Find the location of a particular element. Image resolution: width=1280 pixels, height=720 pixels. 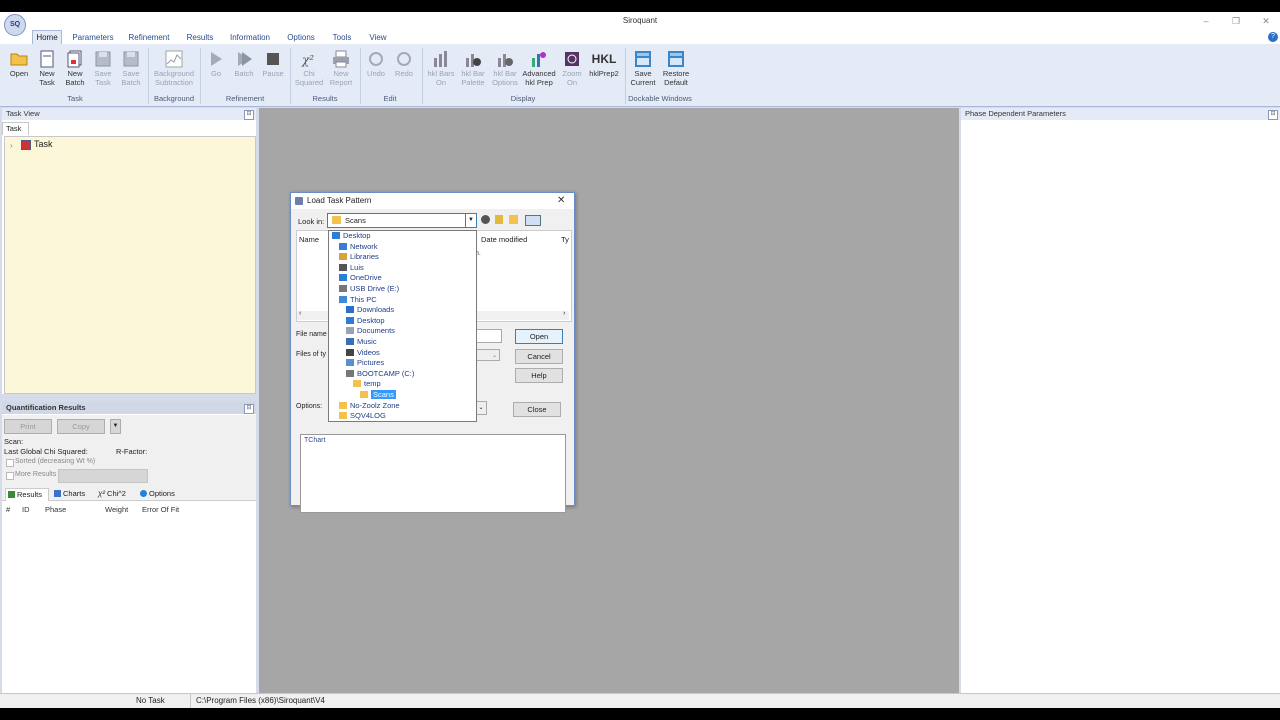

dropdown-item-temp: temp is located at coordinates (402, 384).